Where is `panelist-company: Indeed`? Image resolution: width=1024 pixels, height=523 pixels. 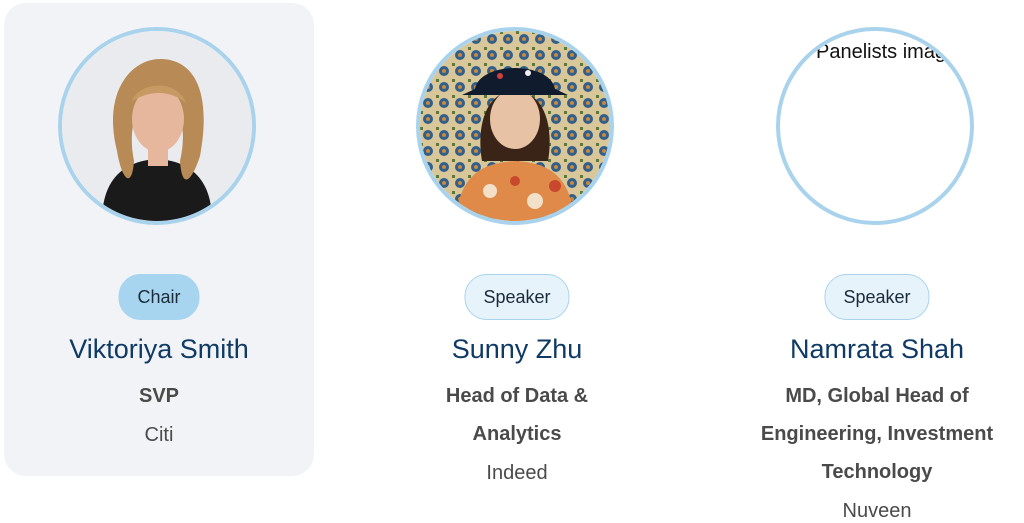 panelist-company: Indeed is located at coordinates (517, 473).